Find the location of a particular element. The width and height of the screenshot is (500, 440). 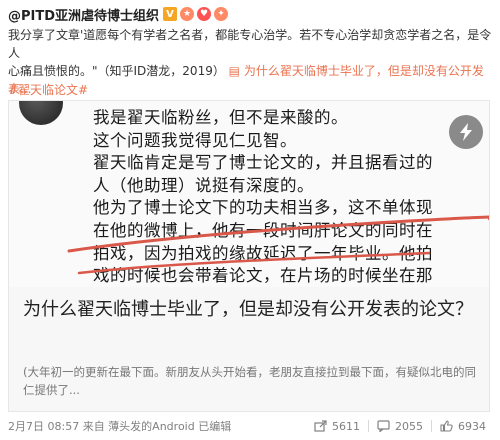

member-badge-icon: ★ is located at coordinates (187, 14).